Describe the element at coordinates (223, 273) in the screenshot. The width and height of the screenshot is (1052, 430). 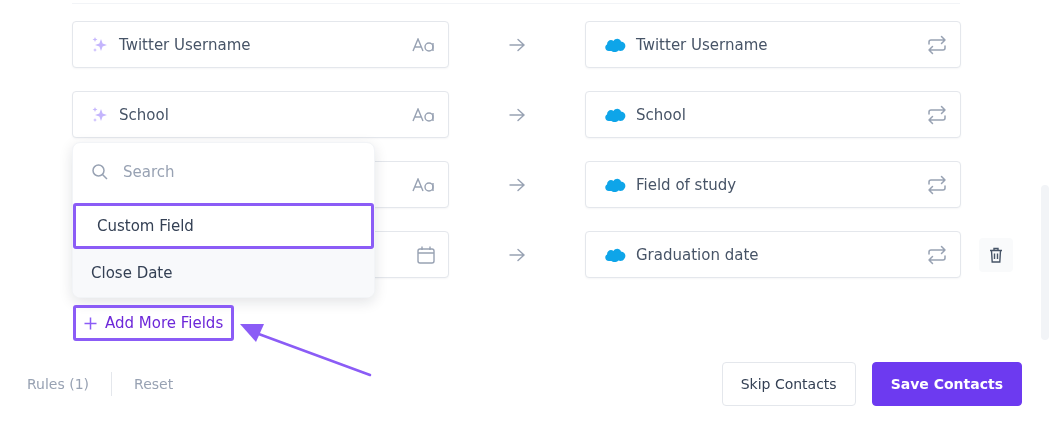
I see `dropdown-option: Close Date` at that location.